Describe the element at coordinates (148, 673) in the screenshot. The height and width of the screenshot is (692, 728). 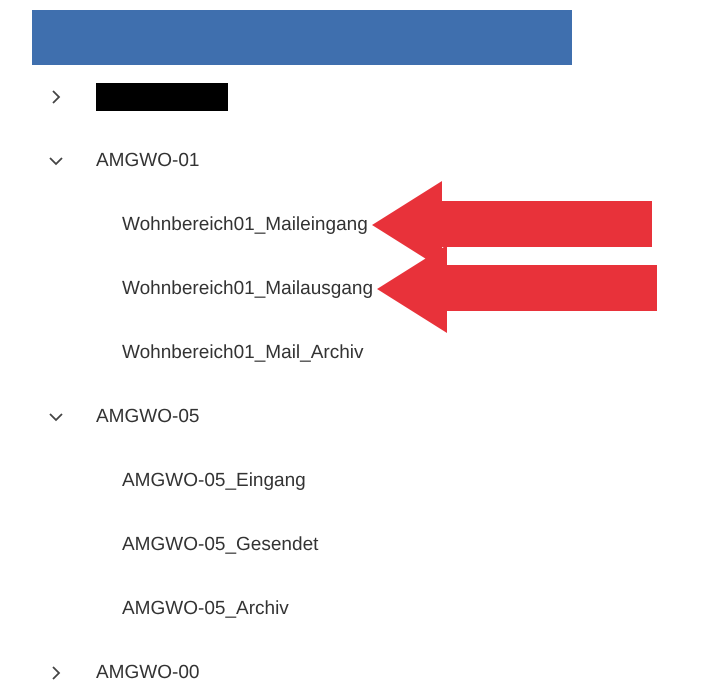
I see `folder-label: AMGWO-00` at that location.